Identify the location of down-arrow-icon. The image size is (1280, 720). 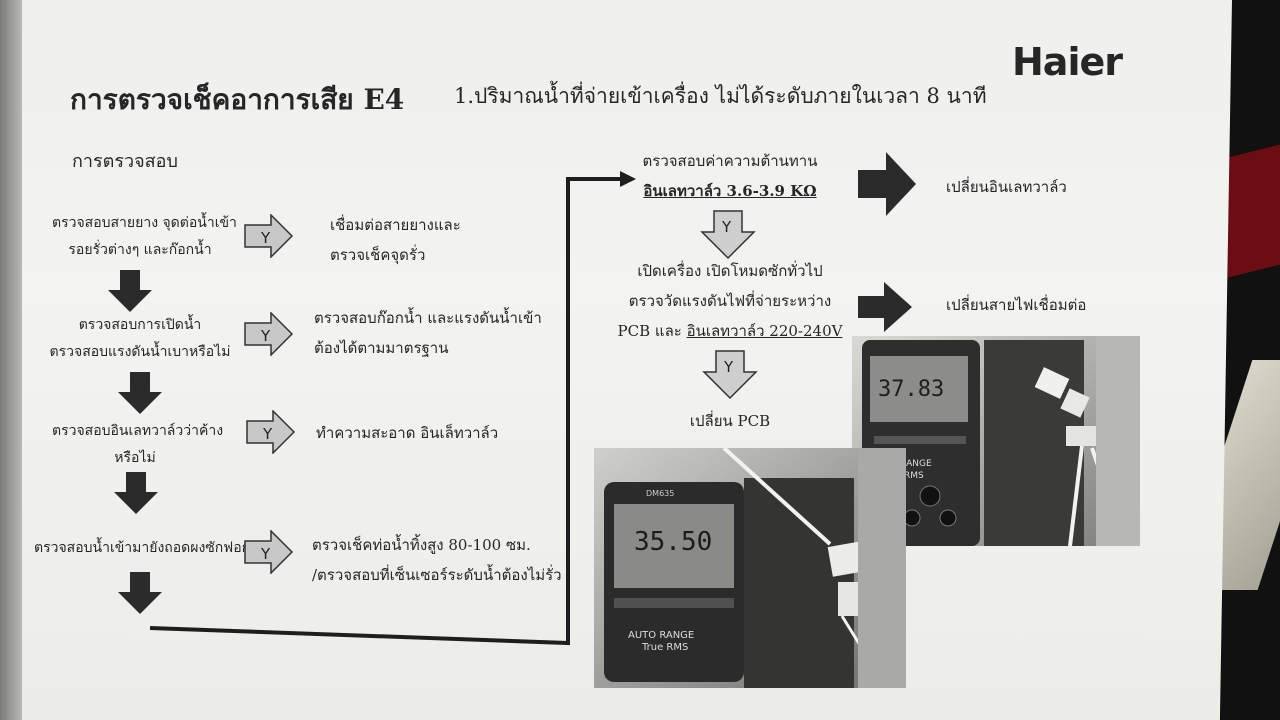
(130, 291).